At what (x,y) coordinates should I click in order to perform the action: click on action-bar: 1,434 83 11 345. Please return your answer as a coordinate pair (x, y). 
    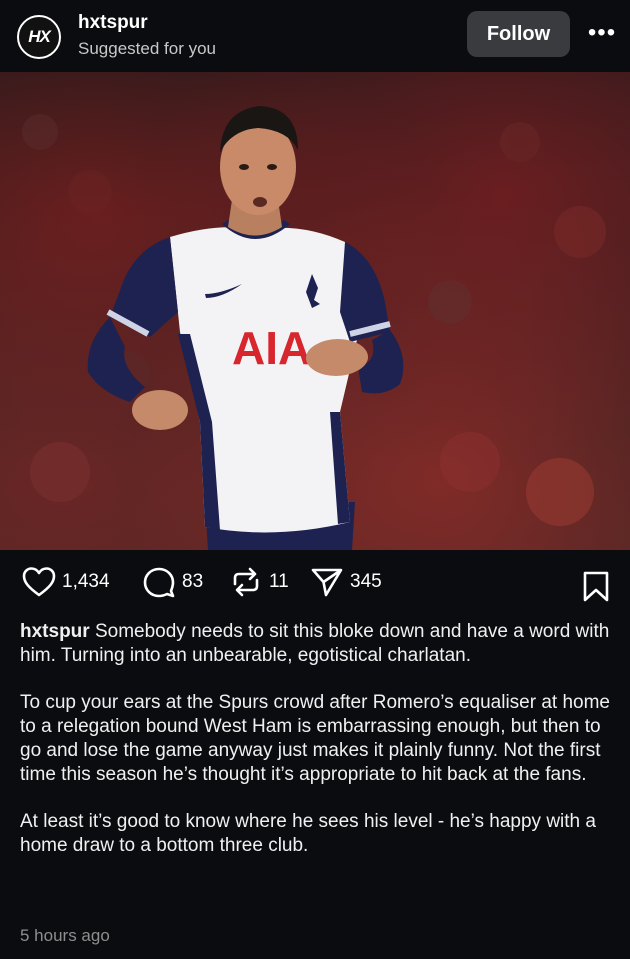
    Looking at the image, I should click on (315, 585).